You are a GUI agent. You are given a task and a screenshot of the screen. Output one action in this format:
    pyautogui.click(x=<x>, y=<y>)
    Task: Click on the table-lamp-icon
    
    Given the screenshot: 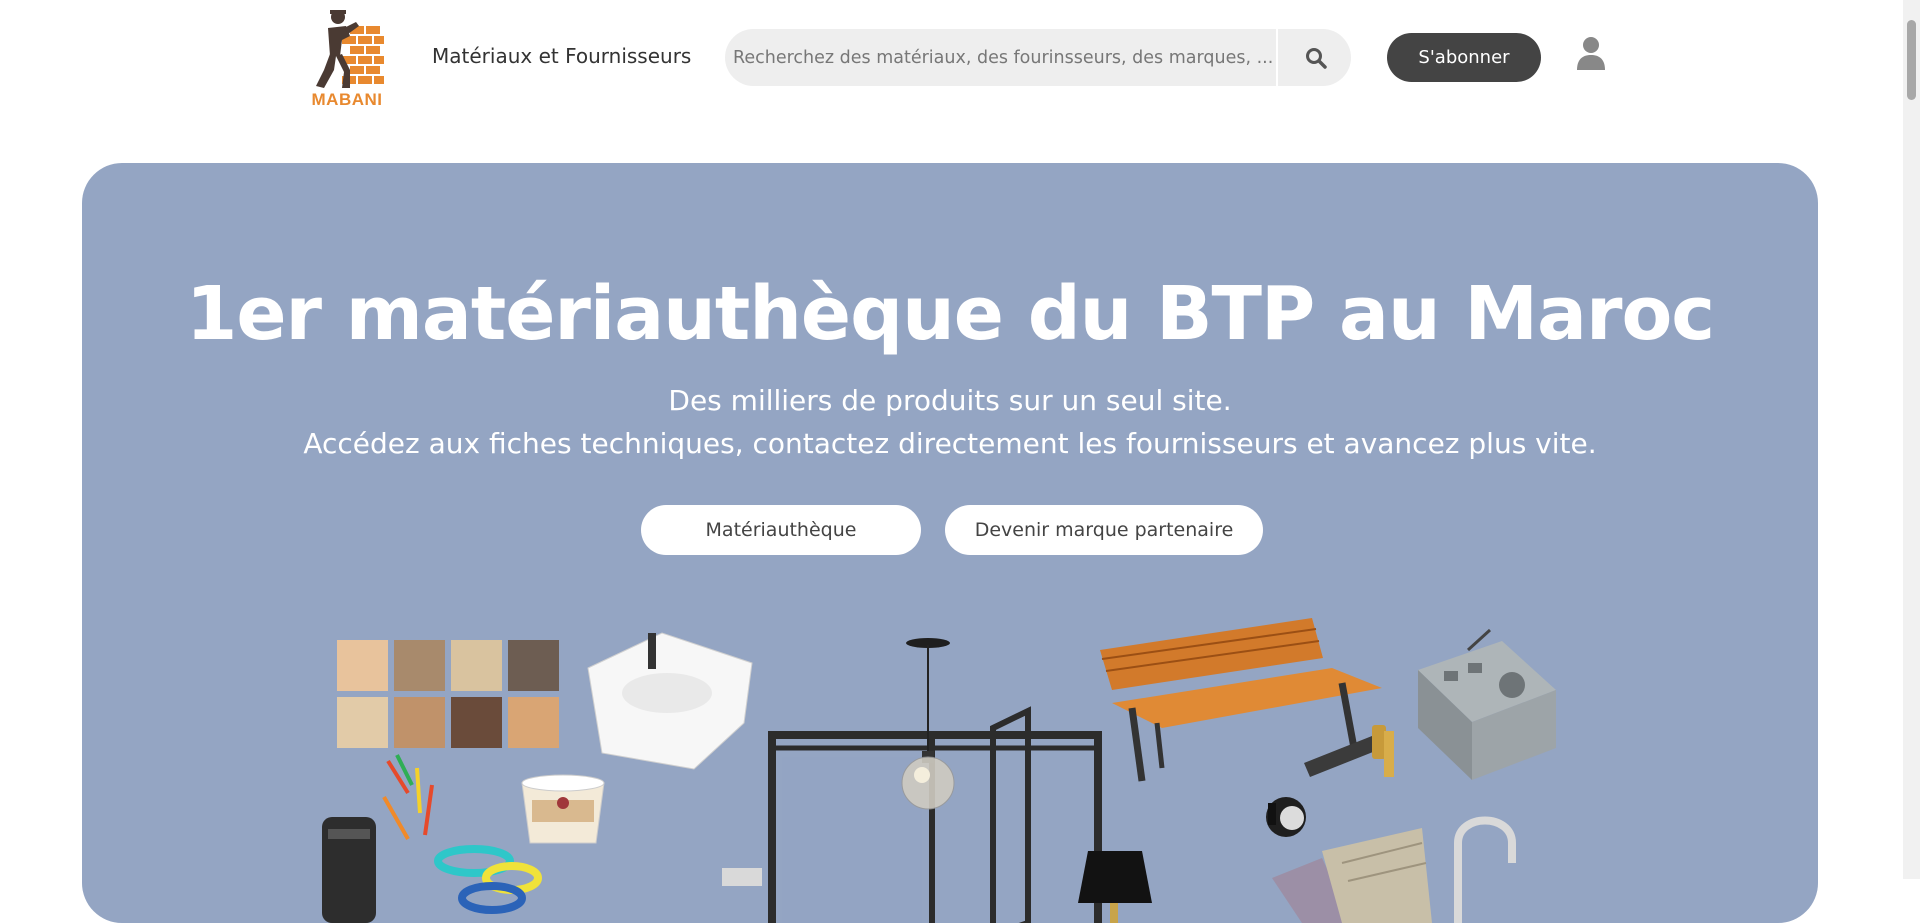 What is the action you would take?
    pyautogui.click(x=1115, y=887)
    